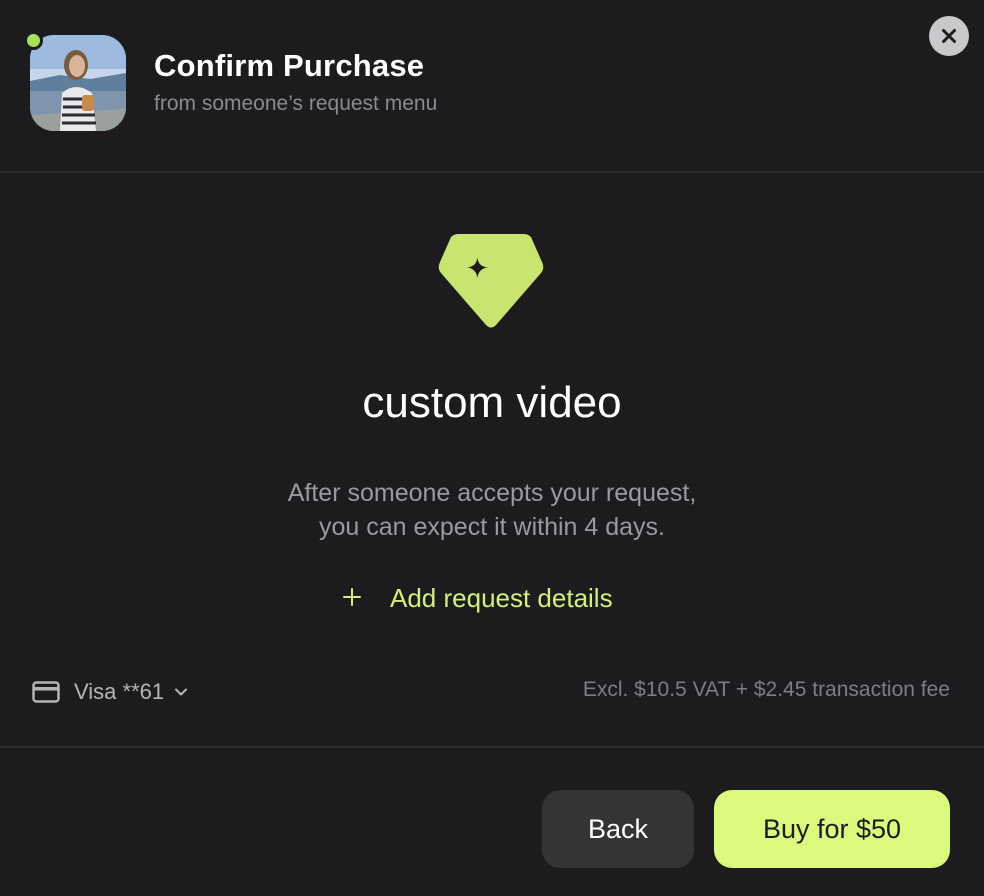  What do you see at coordinates (492, 172) in the screenshot?
I see `header-divider` at bounding box center [492, 172].